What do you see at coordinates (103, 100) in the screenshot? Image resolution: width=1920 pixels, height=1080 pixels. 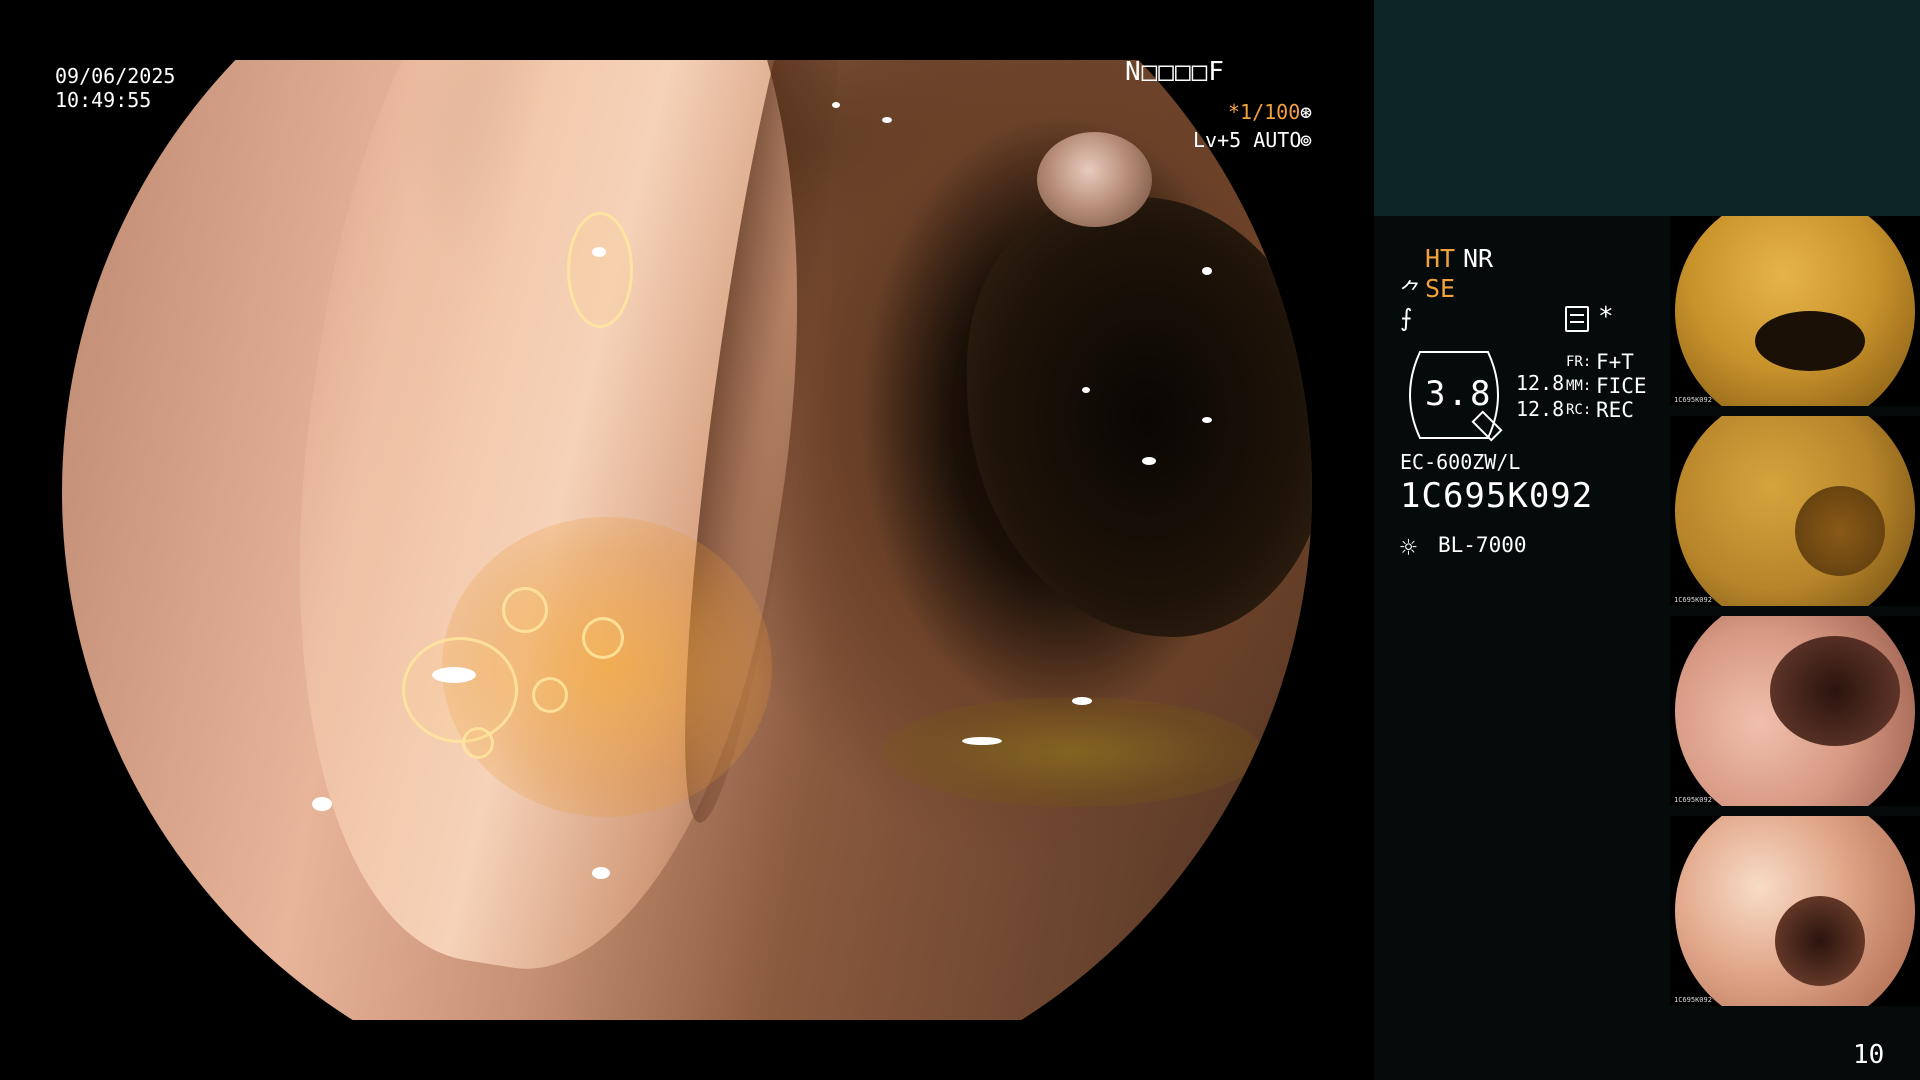 I see `time-display: 10:49:55` at bounding box center [103, 100].